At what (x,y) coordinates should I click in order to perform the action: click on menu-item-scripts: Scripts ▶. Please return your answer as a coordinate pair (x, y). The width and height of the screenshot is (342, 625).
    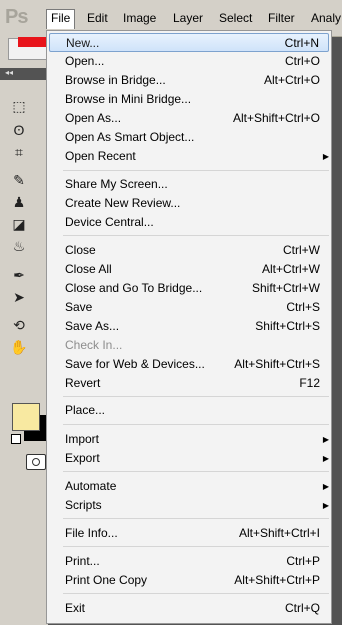
    Looking at the image, I should click on (189, 505).